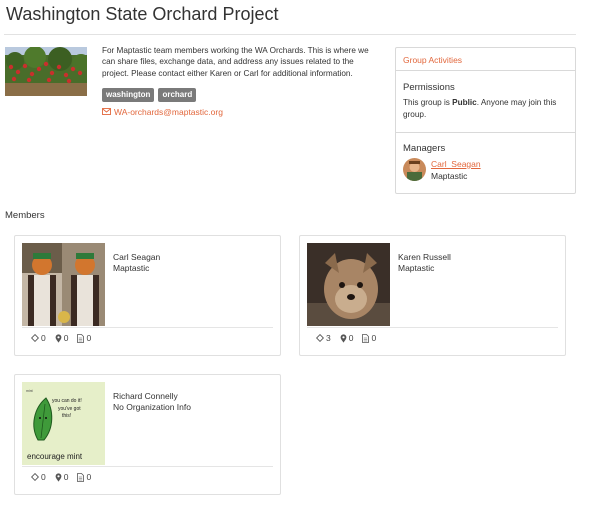 The height and width of the screenshot is (513, 589). I want to click on group-email: WA-orchards@maptastic.org, so click(168, 112).